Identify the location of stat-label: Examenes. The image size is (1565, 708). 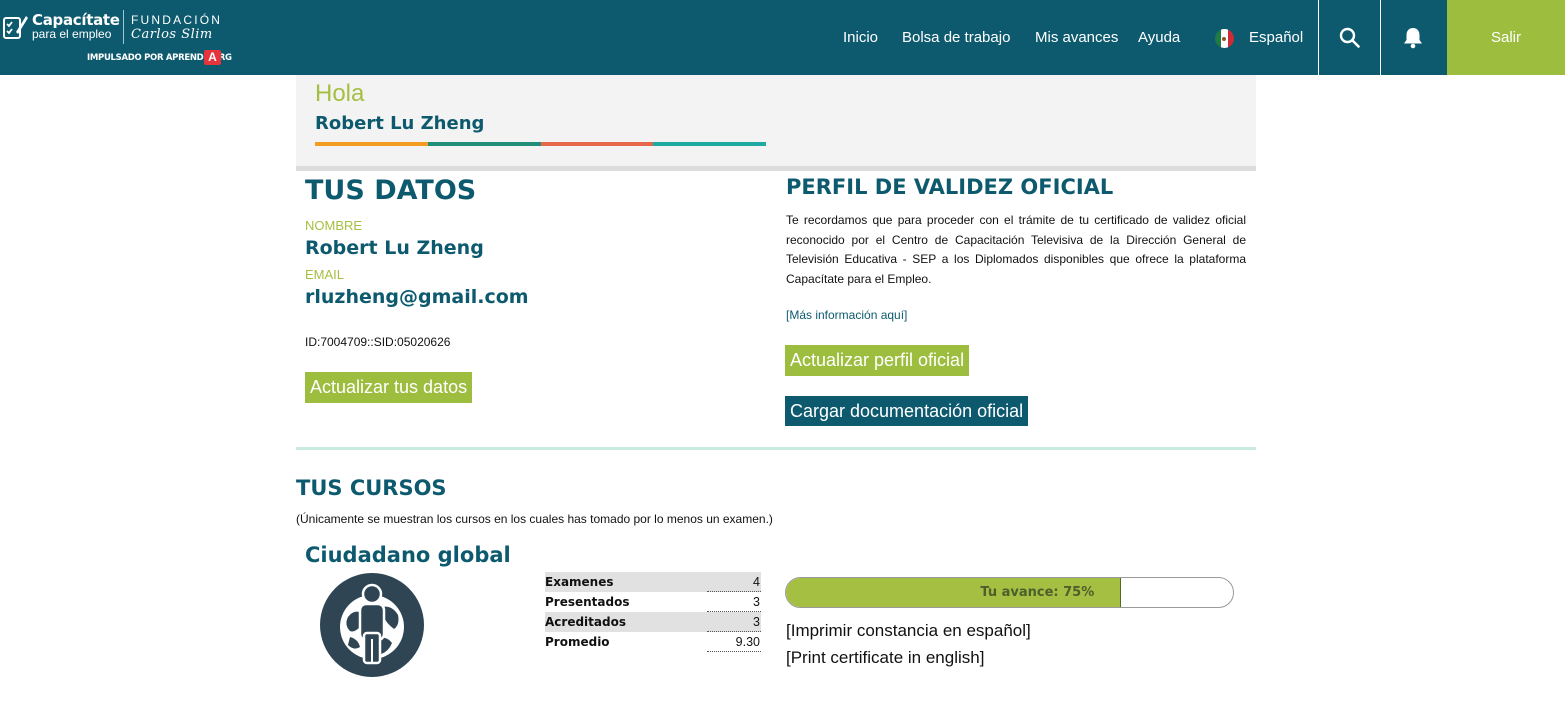
(579, 582).